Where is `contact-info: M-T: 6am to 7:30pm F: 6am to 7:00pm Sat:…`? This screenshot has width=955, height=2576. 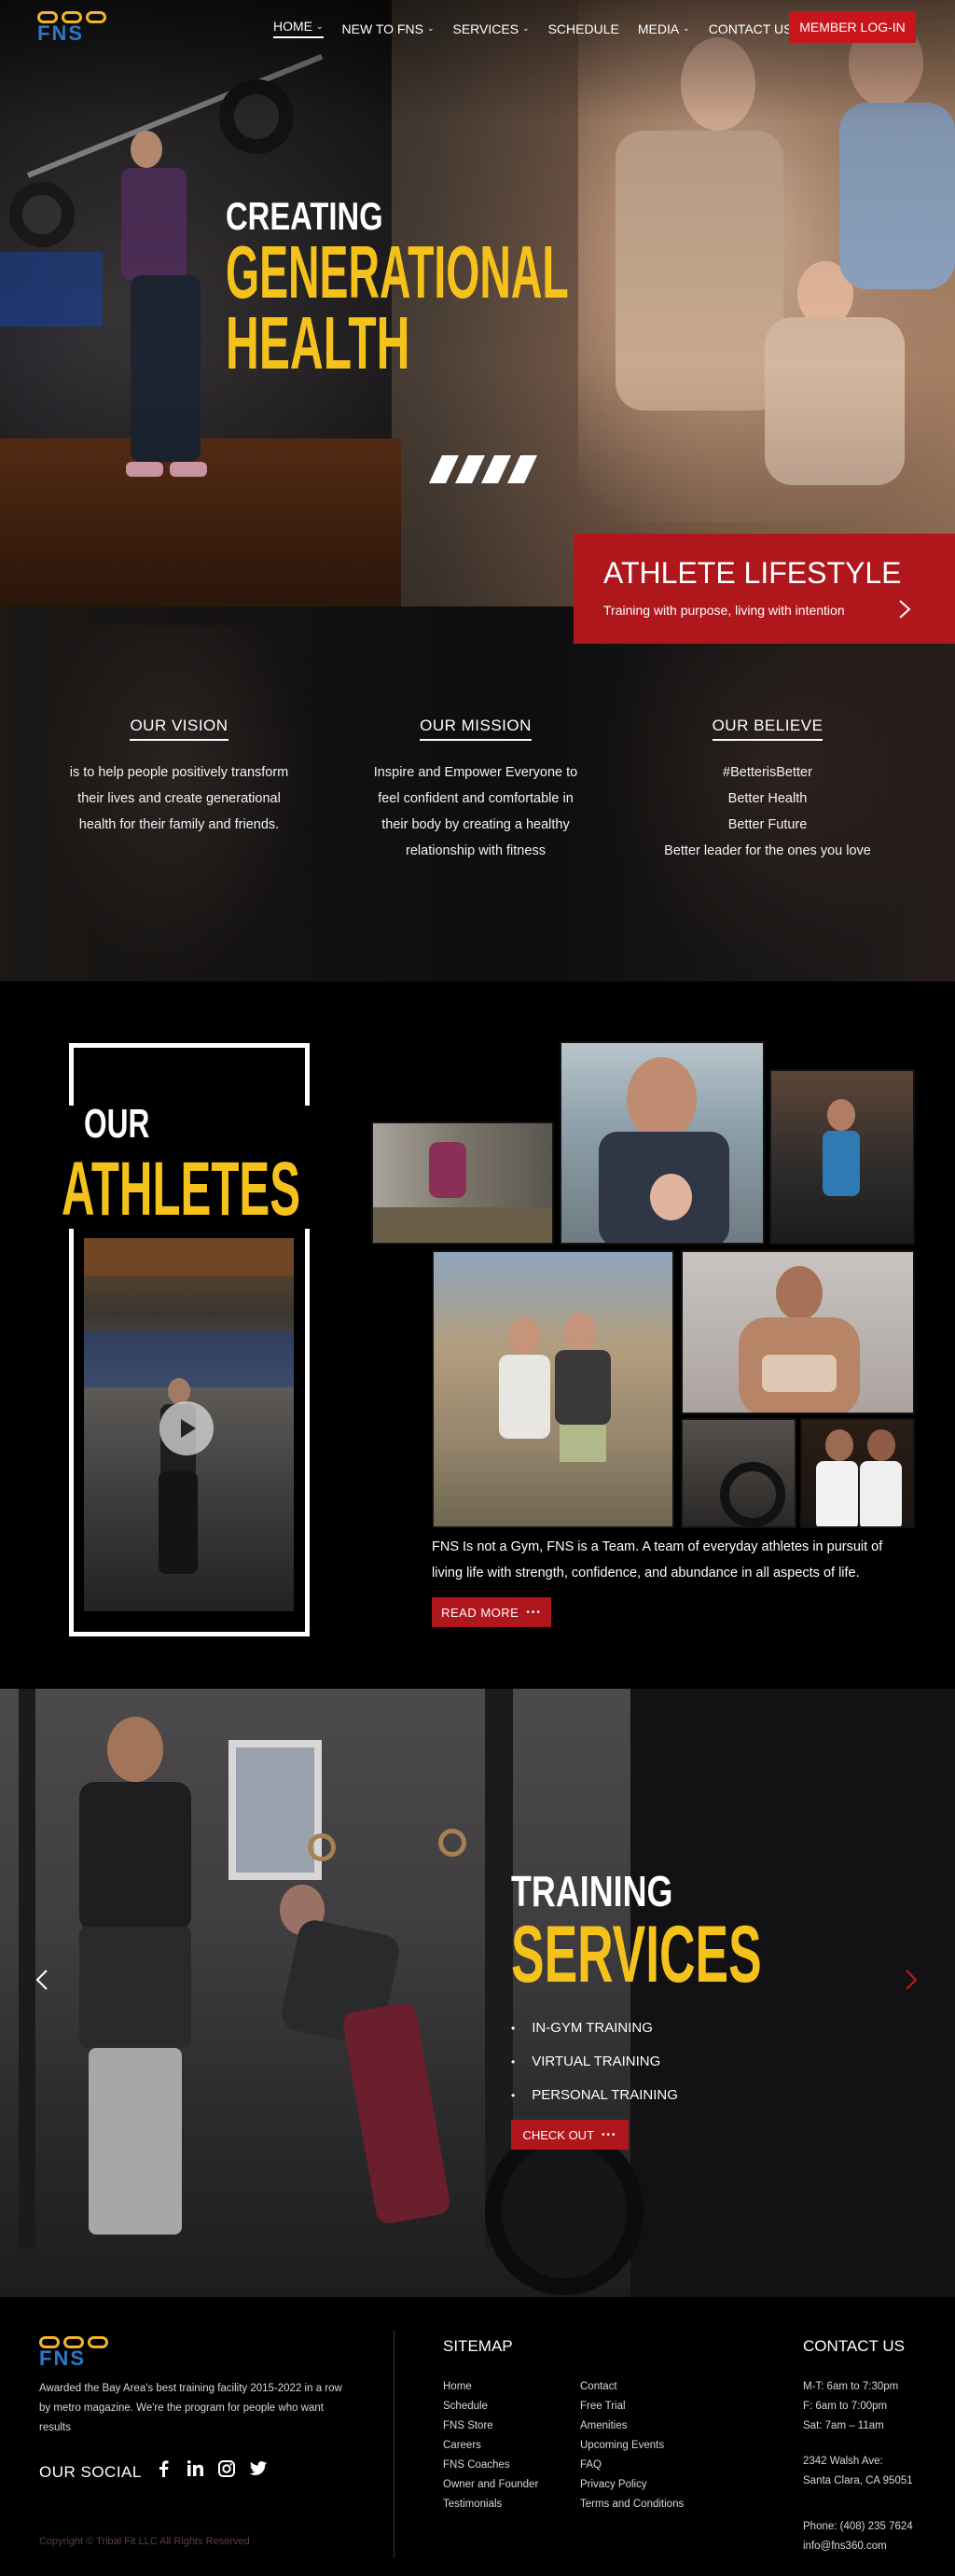 contact-info: M-T: 6am to 7:30pm F: 6am to 7:00pm Sat:… is located at coordinates (851, 2406).